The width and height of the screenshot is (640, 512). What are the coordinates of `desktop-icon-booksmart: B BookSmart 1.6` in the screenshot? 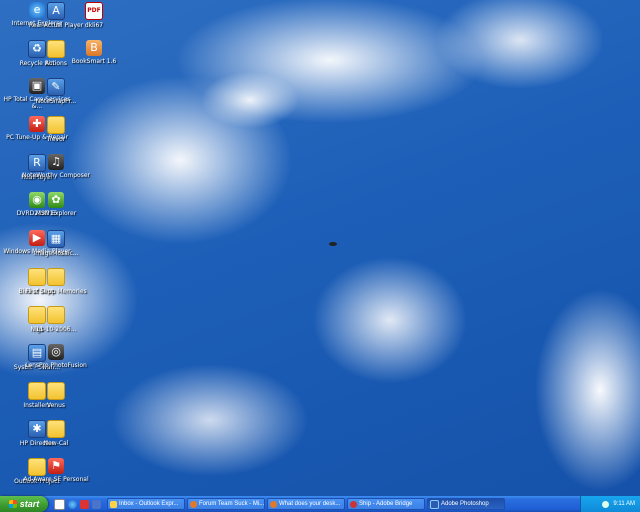 It's located at (94, 57).